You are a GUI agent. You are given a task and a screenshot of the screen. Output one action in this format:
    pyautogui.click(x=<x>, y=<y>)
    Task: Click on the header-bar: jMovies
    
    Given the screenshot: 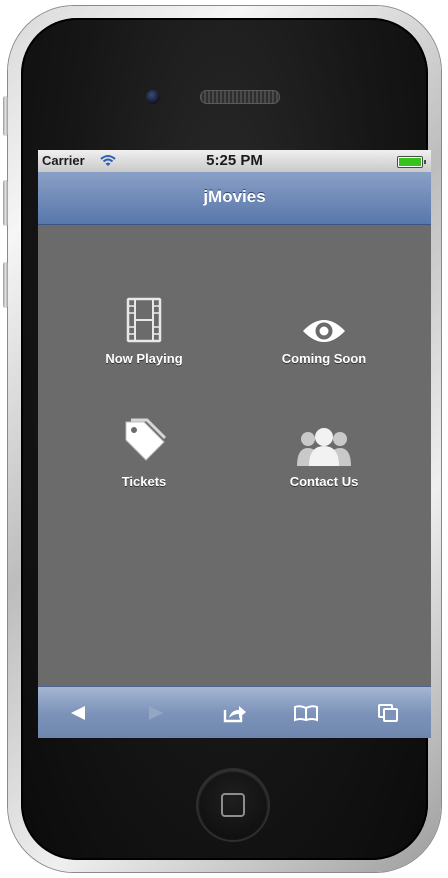 What is the action you would take?
    pyautogui.click(x=234, y=198)
    